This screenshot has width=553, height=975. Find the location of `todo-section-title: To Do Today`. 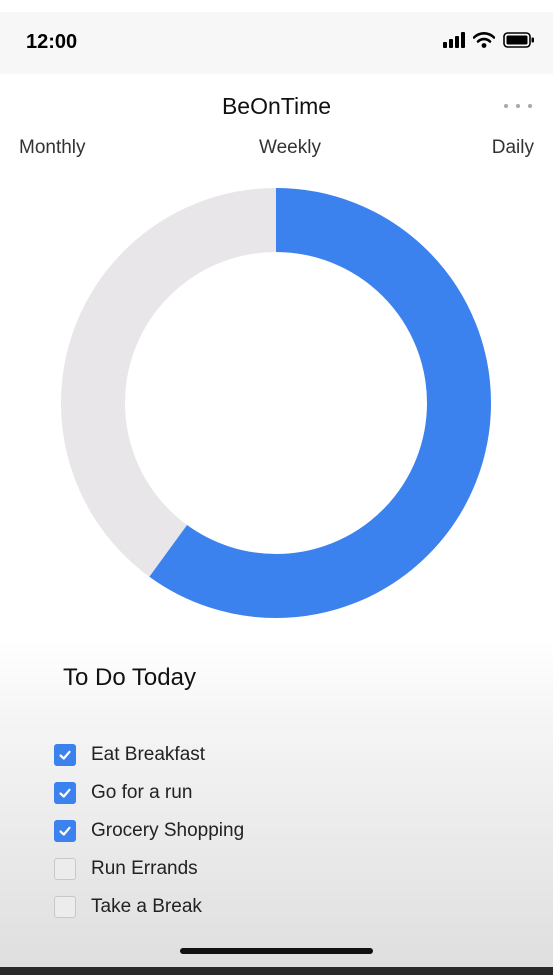

todo-section-title: To Do Today is located at coordinates (129, 677).